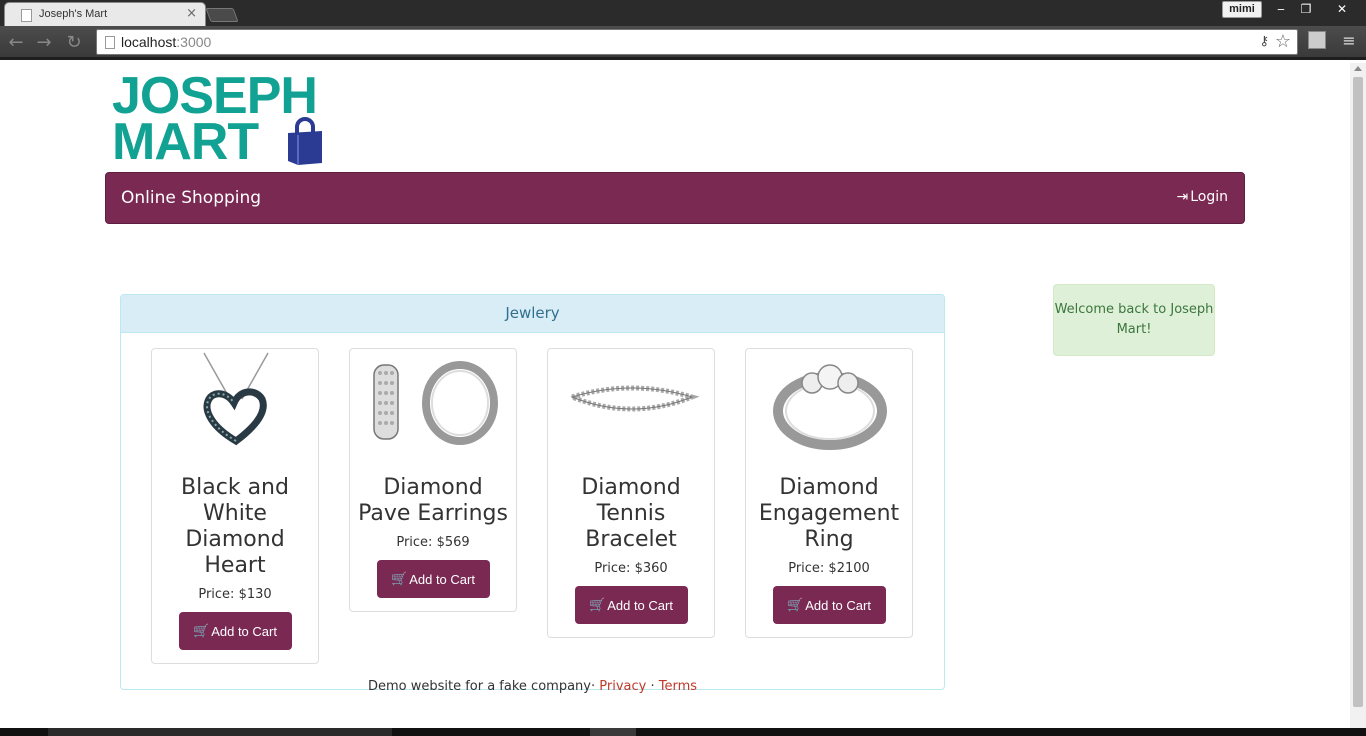 This screenshot has height=736, width=1366. I want to click on key-icon: ⚷, so click(1264, 41).